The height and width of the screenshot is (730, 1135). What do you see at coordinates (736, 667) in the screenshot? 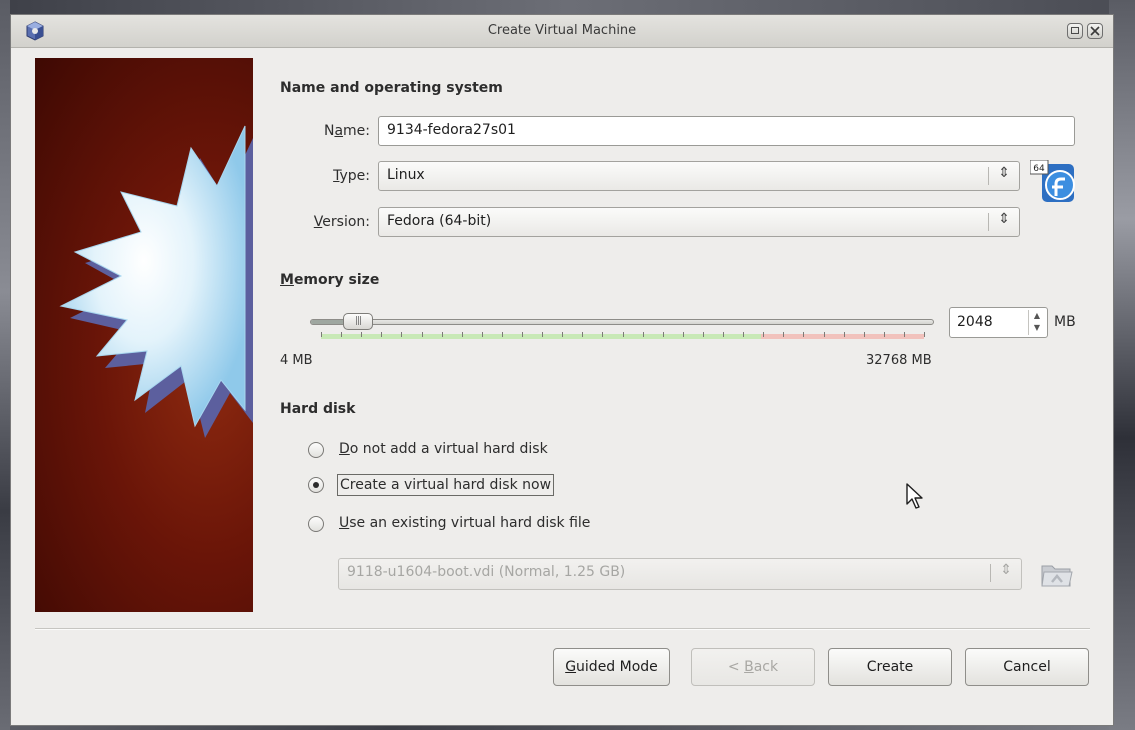
I see `back-label-pre: <` at bounding box center [736, 667].